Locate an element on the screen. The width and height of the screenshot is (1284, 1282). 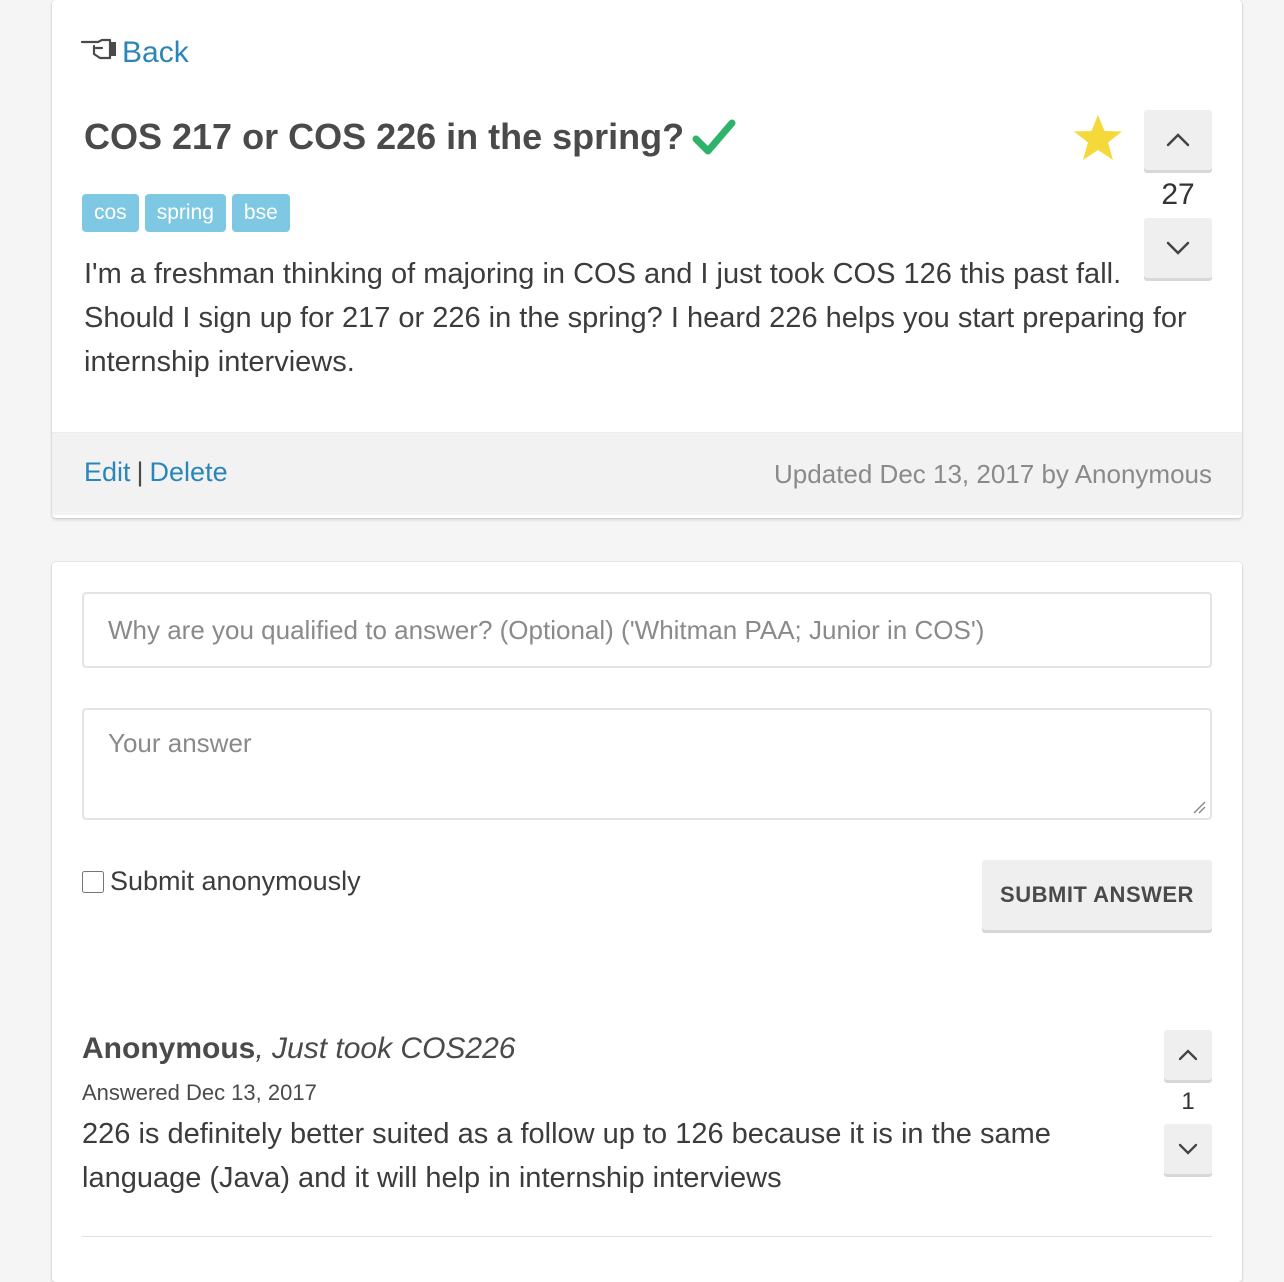
back-label: Back is located at coordinates (155, 52).